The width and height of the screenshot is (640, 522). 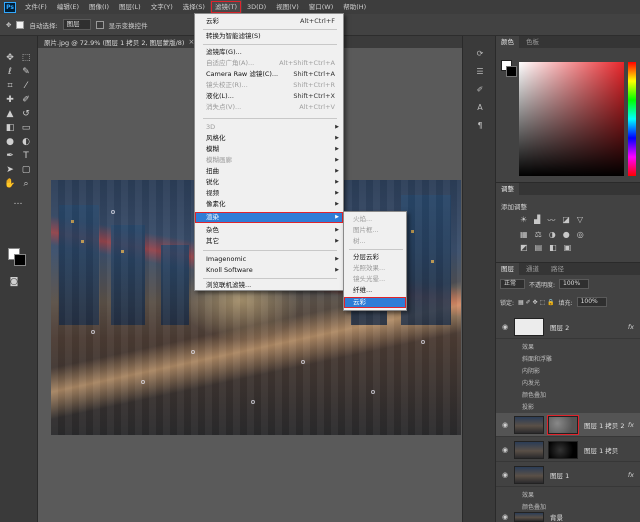 What do you see at coordinates (568, 516) in the screenshot?
I see `layer-row: ◉ 背景` at bounding box center [568, 516].